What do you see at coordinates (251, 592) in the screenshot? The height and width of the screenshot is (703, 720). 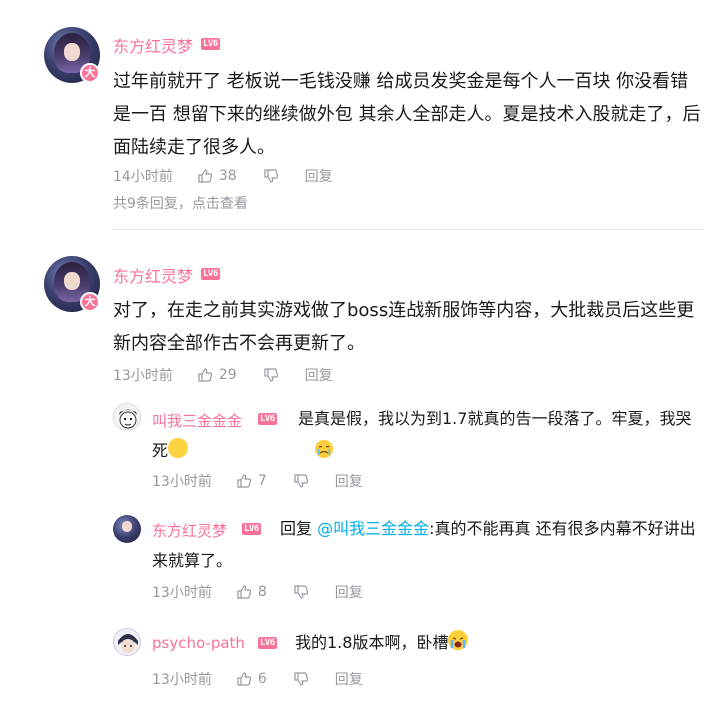 I see `like-button: 8` at bounding box center [251, 592].